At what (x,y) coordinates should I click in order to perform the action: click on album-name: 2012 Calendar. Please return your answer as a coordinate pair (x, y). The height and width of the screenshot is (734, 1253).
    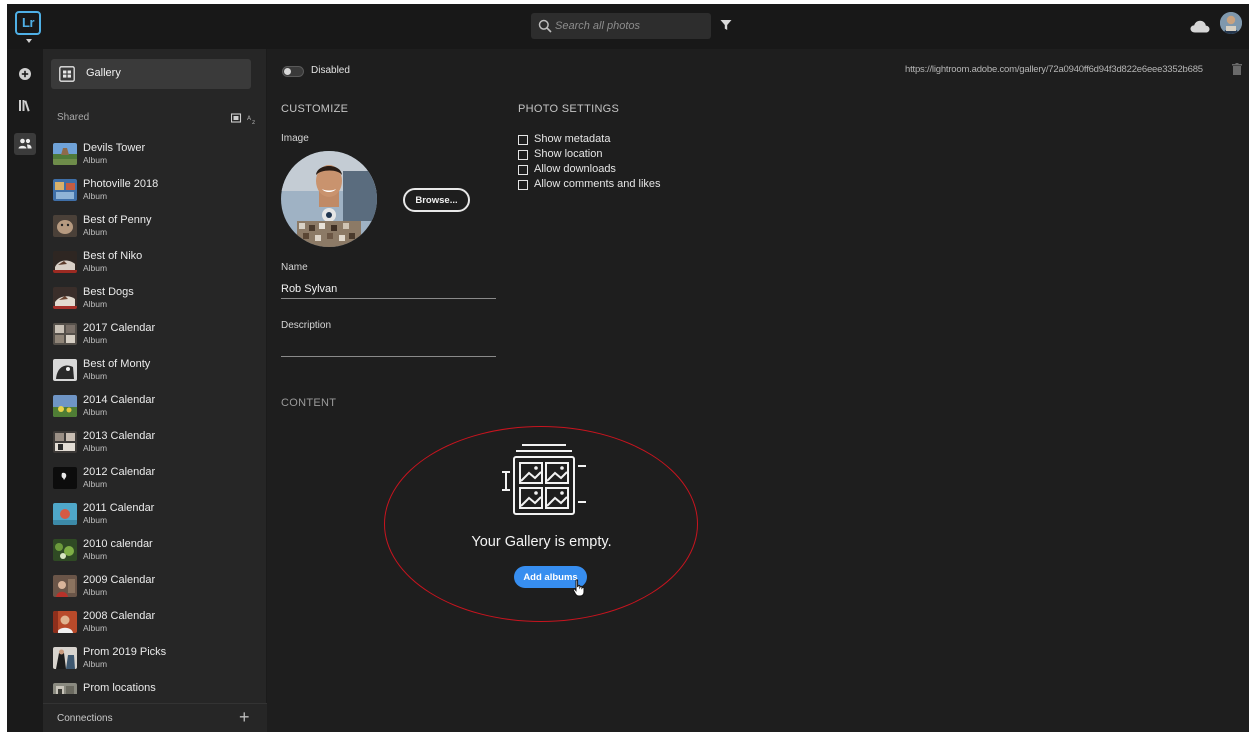
    Looking at the image, I should click on (119, 472).